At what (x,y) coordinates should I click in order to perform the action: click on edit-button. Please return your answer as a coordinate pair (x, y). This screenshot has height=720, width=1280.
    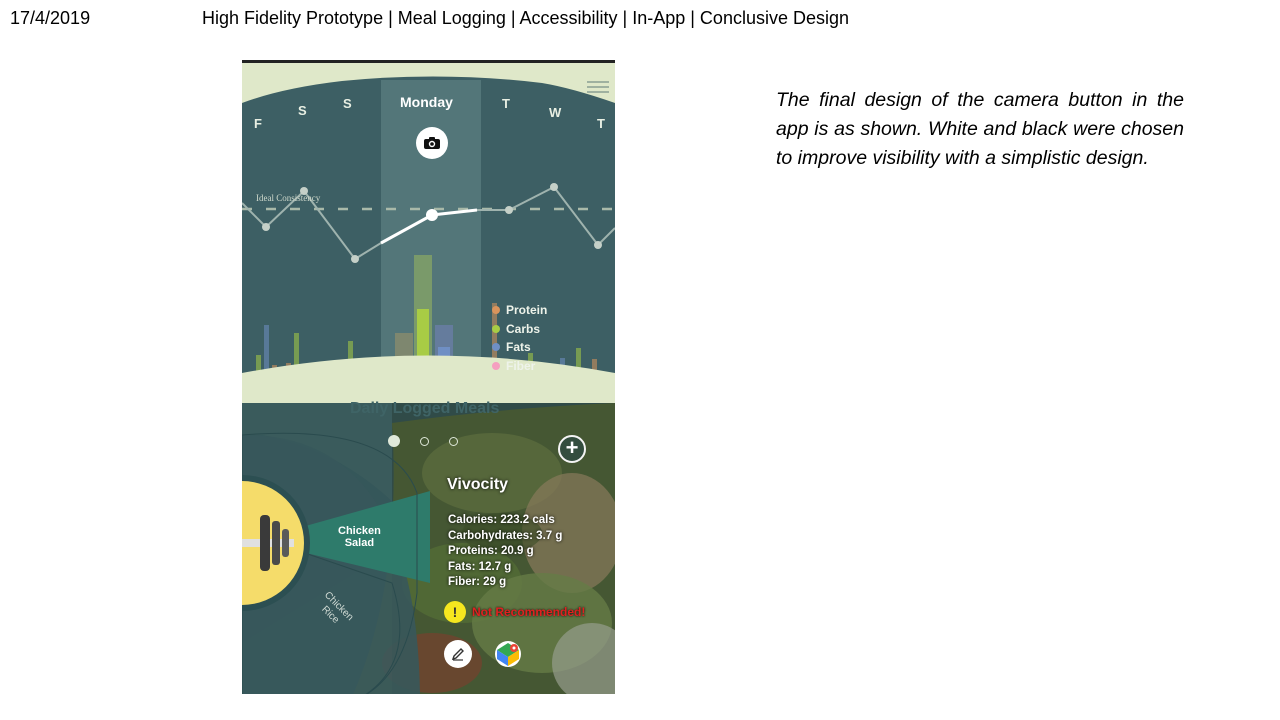
    Looking at the image, I should click on (458, 654).